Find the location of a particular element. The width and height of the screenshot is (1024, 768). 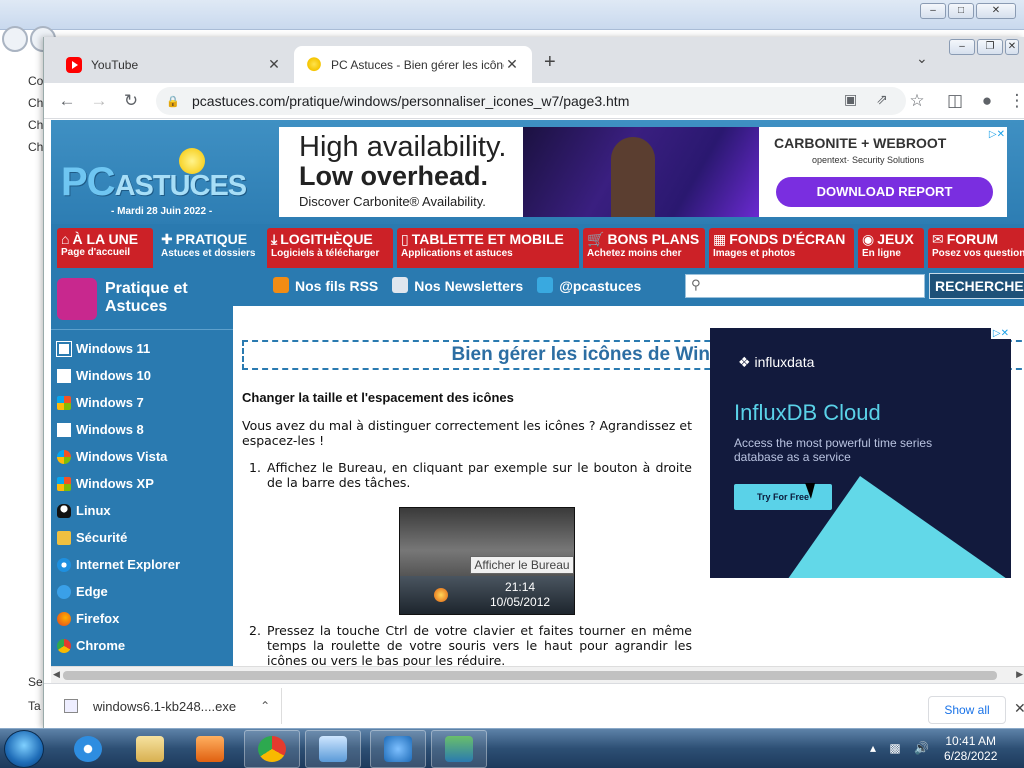

sidebar-item-chrome: Chrome is located at coordinates (142, 645).